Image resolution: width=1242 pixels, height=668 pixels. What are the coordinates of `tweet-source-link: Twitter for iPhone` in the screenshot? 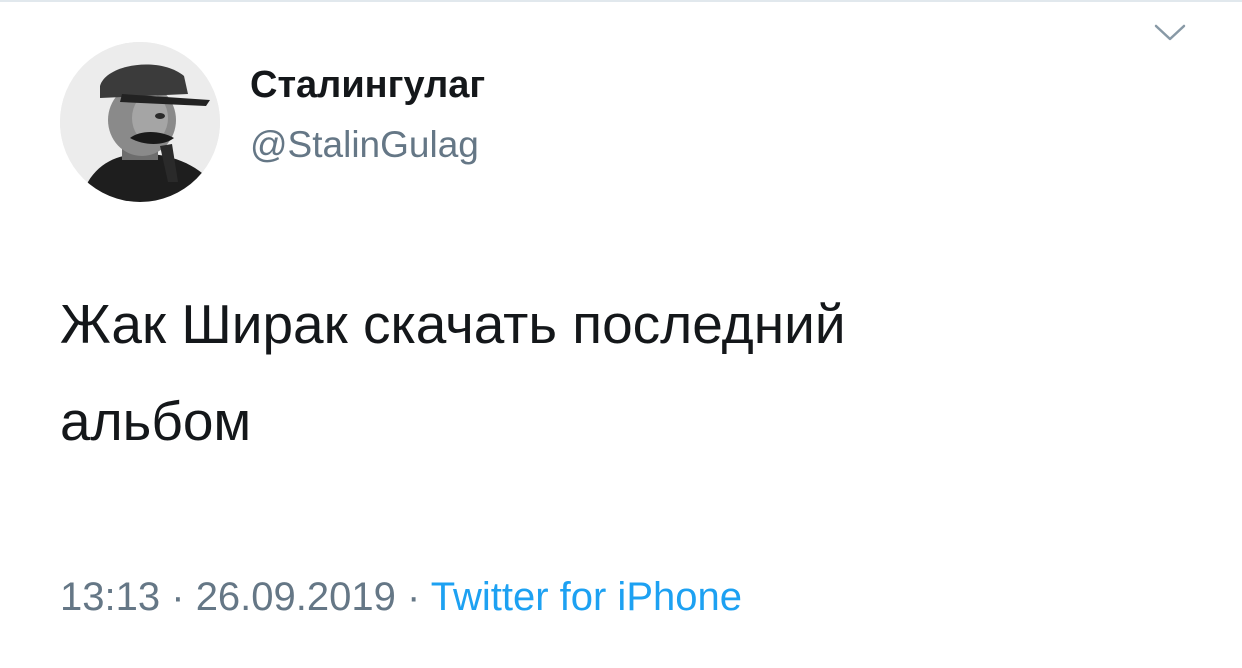 It's located at (586, 597).